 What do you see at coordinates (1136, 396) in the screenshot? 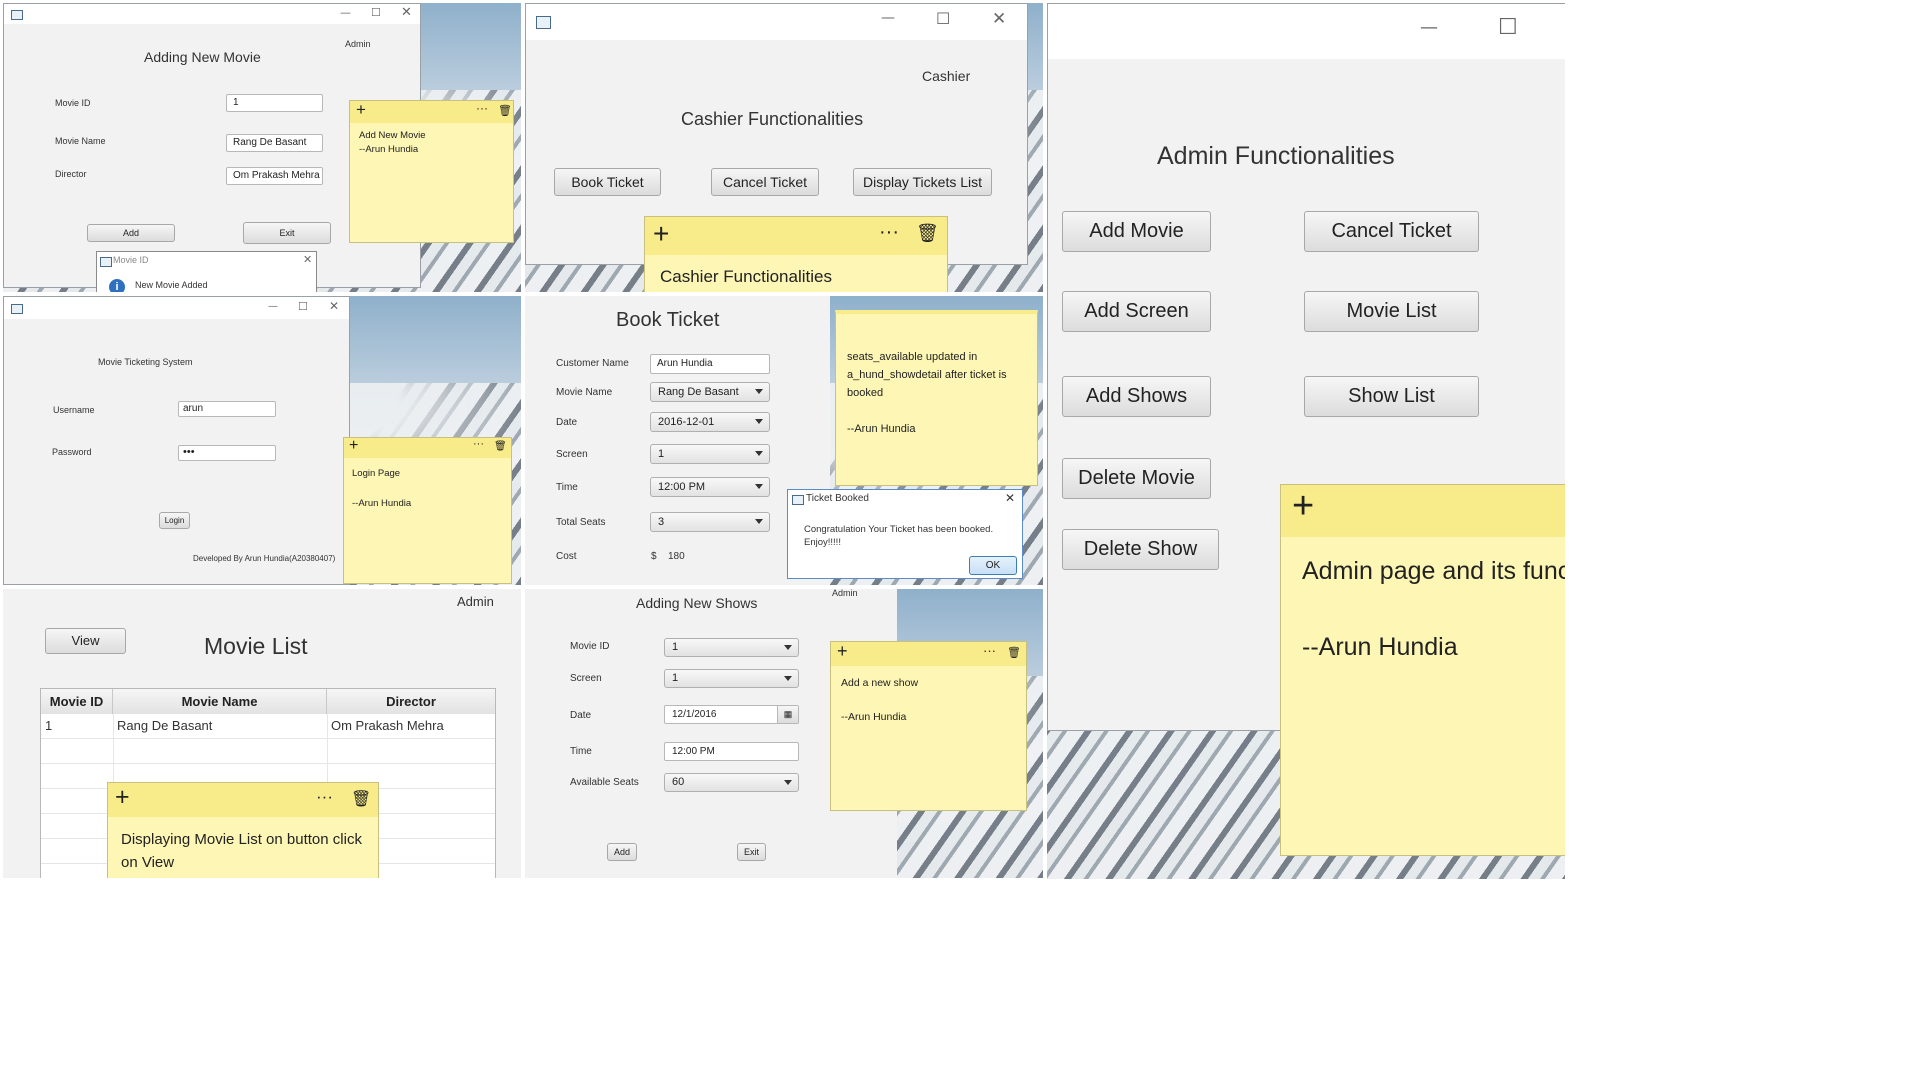
I see `add-shows-button: Add Shows` at bounding box center [1136, 396].